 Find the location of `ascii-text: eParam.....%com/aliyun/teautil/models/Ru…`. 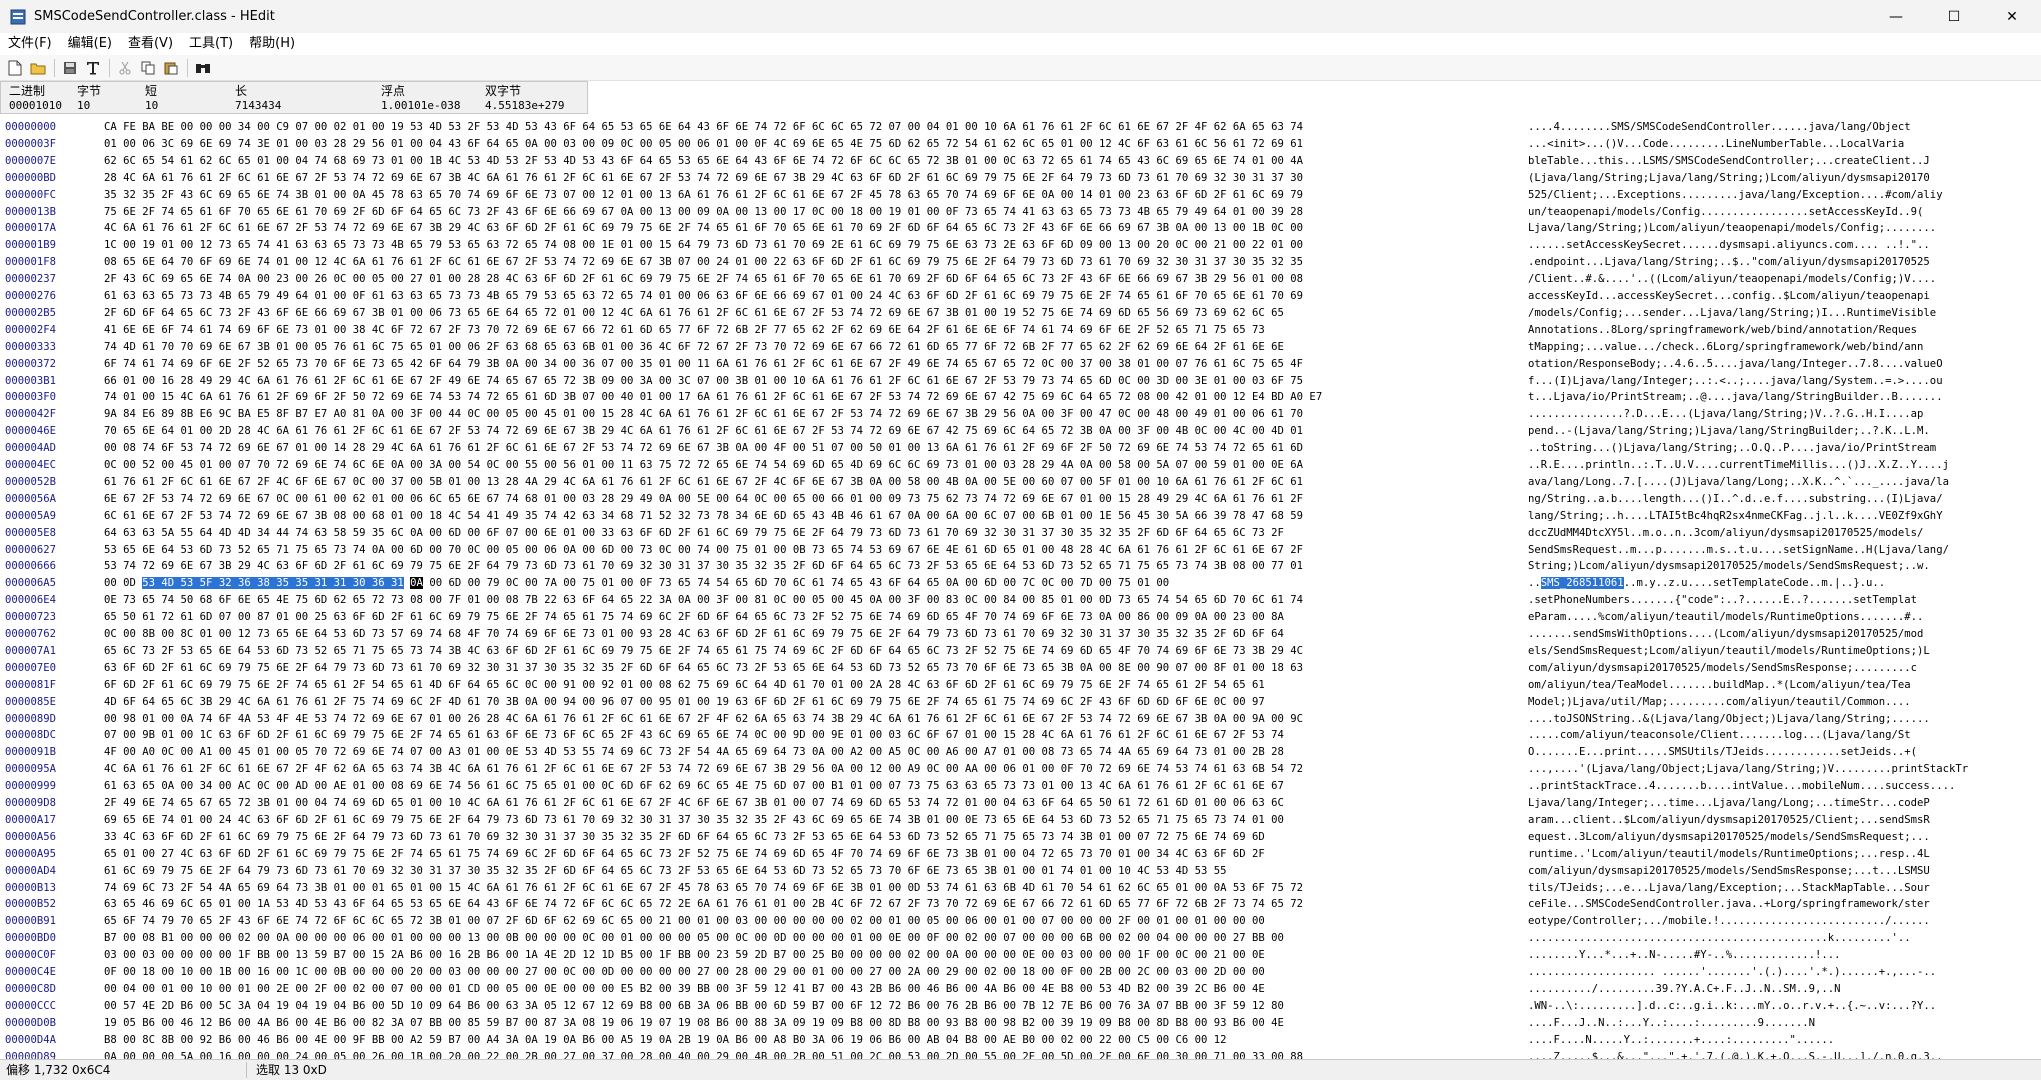

ascii-text: eParam.....%com/aliyun/teautil/models/Ru… is located at coordinates (1725, 617).